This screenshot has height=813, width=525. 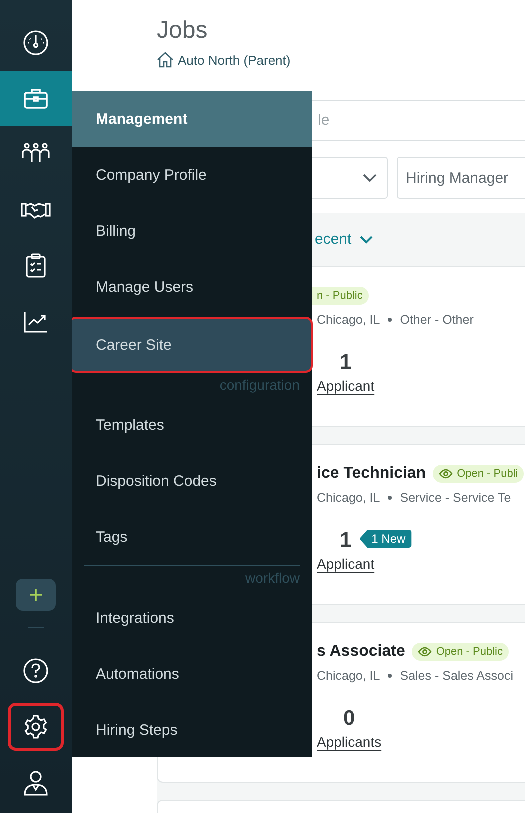 What do you see at coordinates (36, 671) in the screenshot?
I see `help-icon` at bounding box center [36, 671].